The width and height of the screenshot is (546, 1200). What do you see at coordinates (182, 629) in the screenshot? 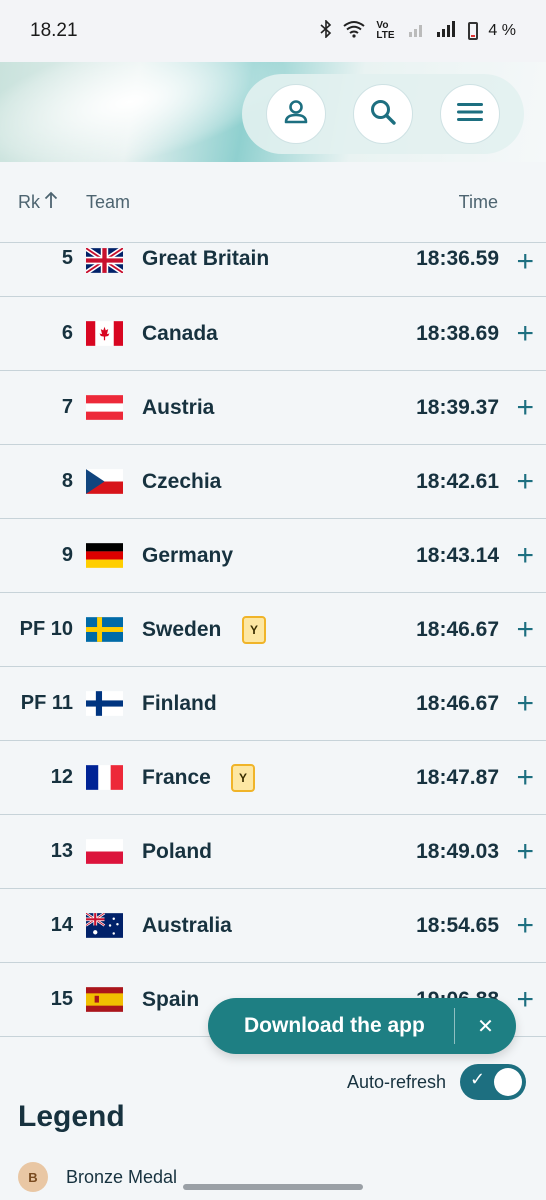
I see `team-name: Sweden` at bounding box center [182, 629].